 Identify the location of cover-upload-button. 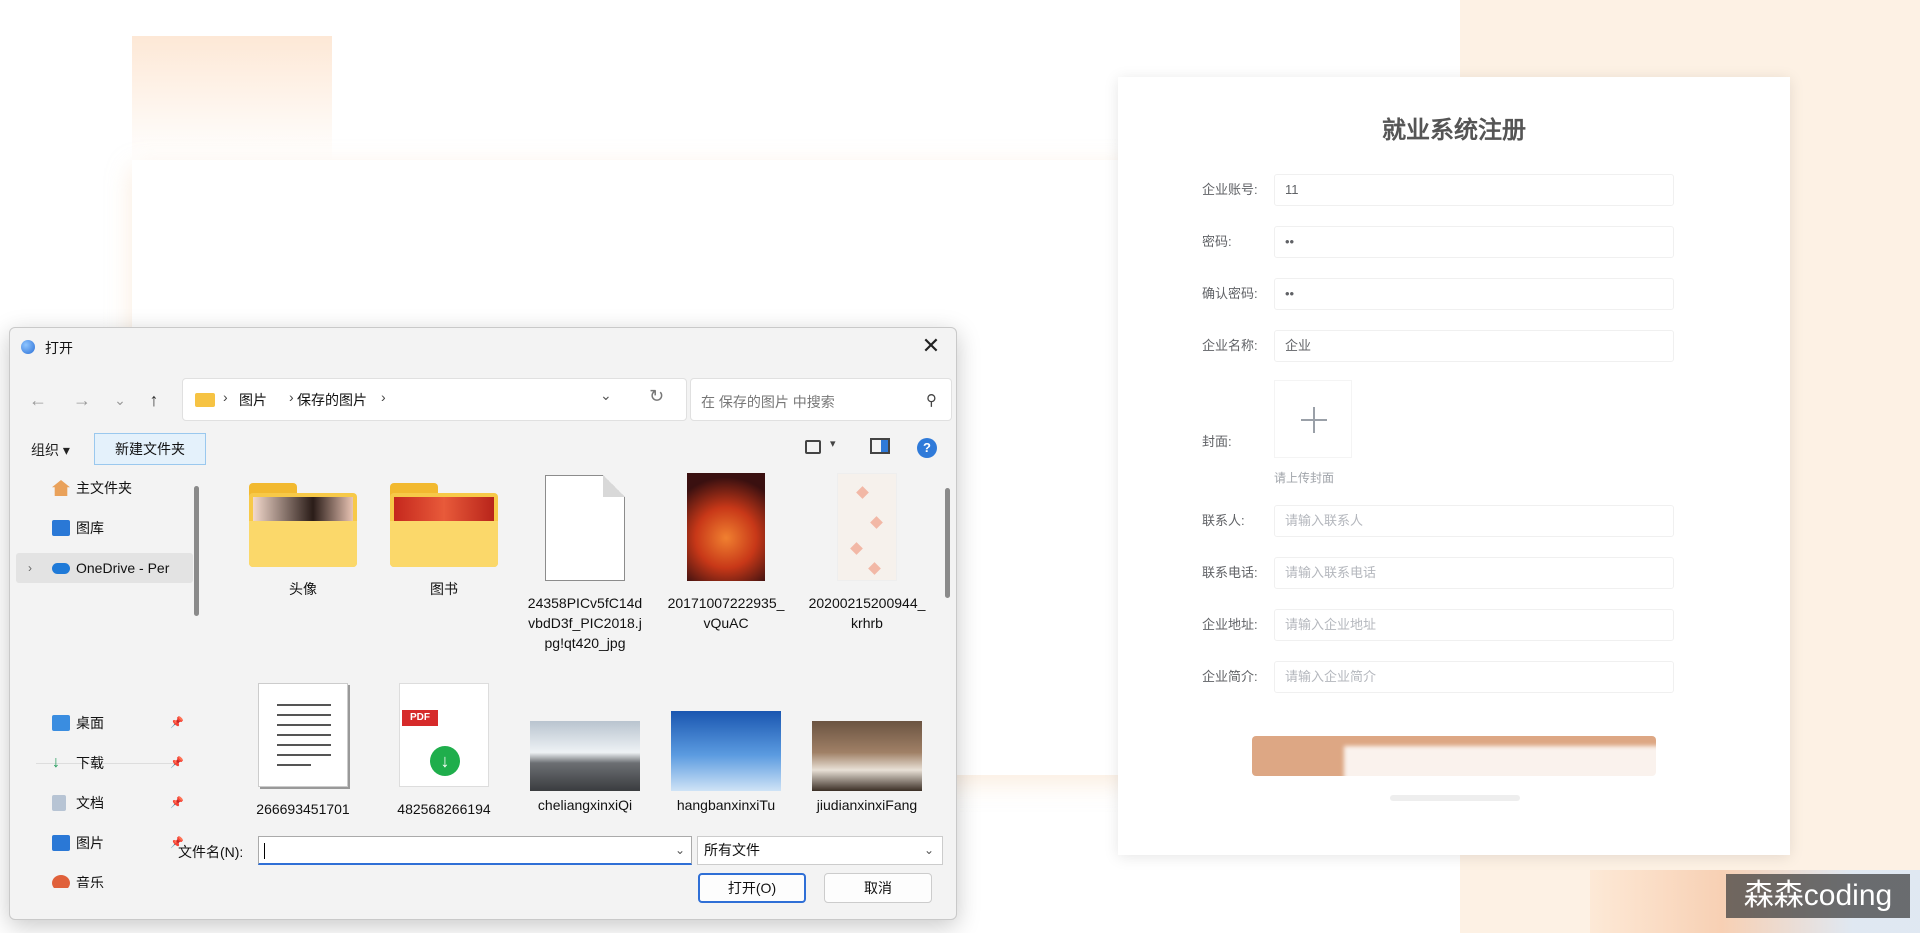
(1313, 419).